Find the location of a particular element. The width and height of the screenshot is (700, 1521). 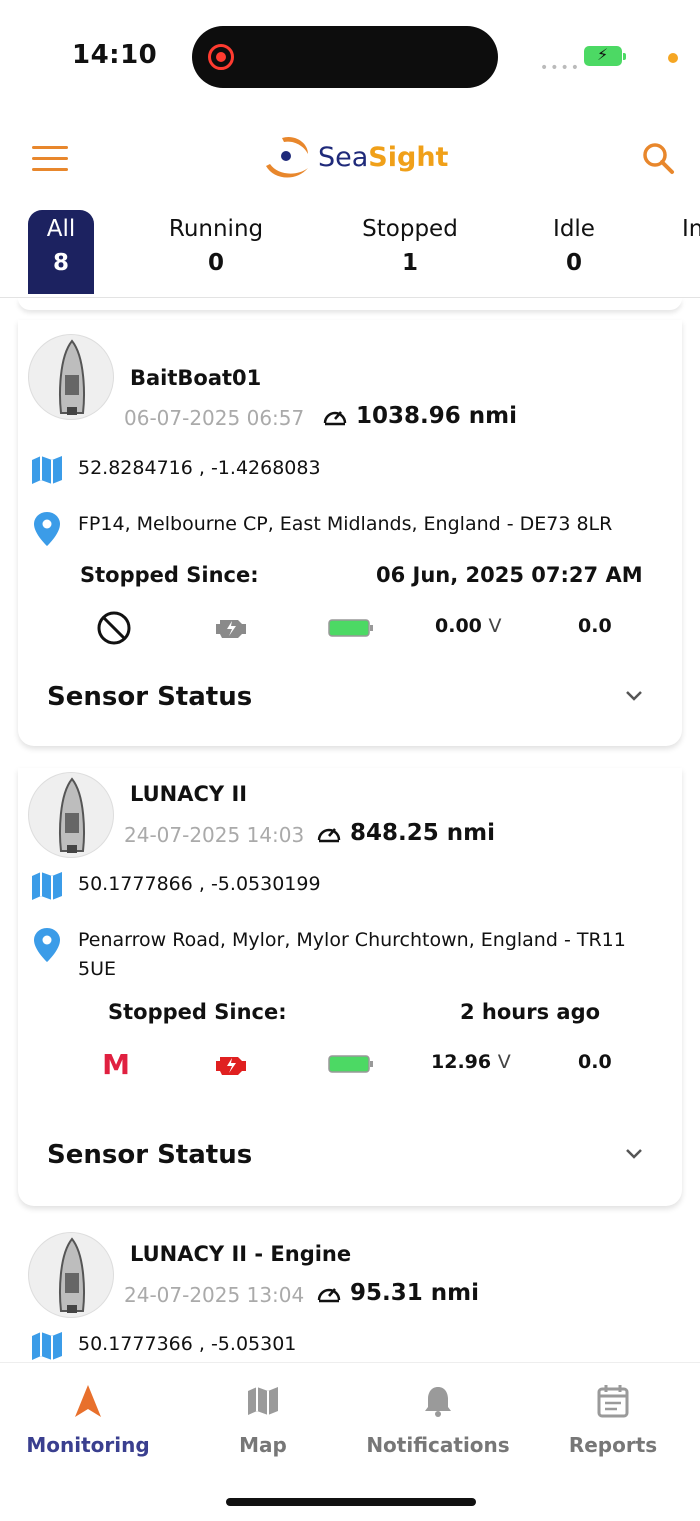

logo-text-sight: Sight is located at coordinates (408, 157).